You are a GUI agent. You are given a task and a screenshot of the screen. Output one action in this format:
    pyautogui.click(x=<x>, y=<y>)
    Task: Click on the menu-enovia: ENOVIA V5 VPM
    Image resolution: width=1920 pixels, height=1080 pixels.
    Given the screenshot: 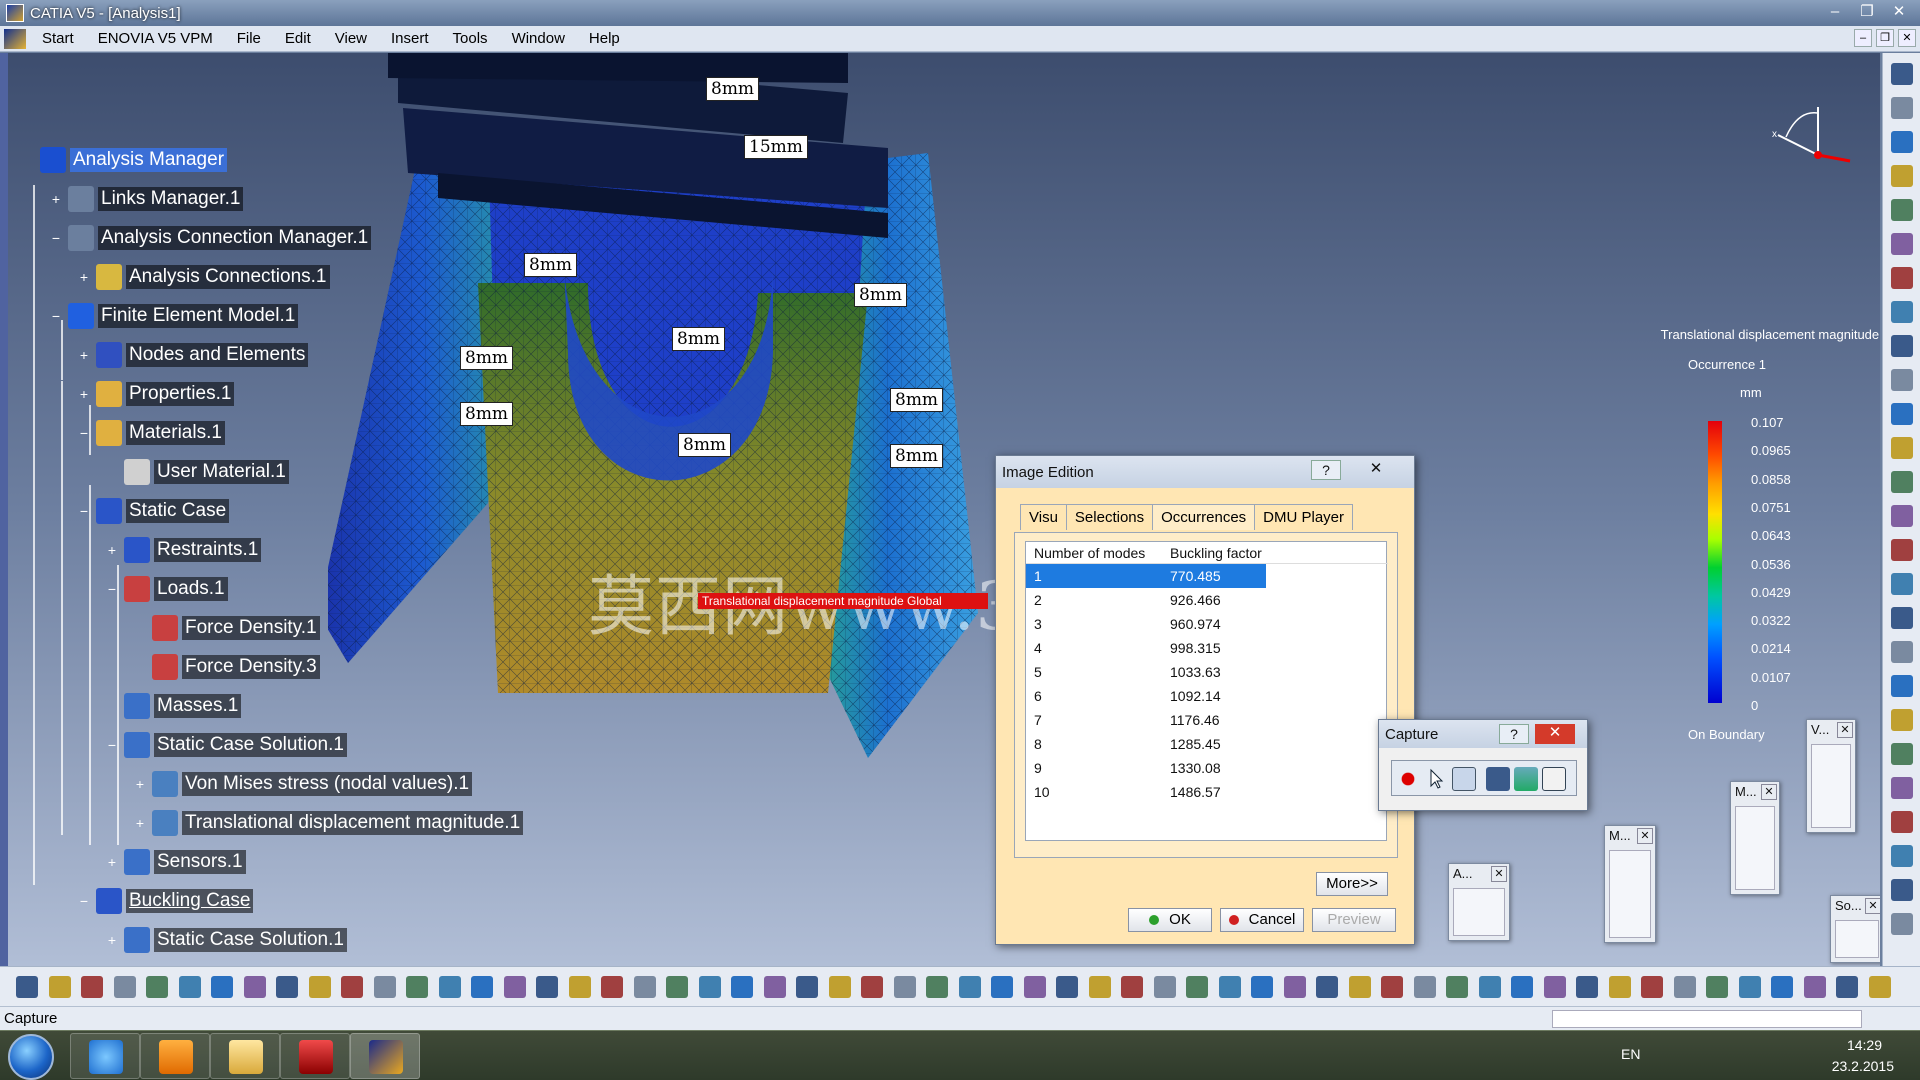 What is the action you would take?
    pyautogui.click(x=155, y=38)
    